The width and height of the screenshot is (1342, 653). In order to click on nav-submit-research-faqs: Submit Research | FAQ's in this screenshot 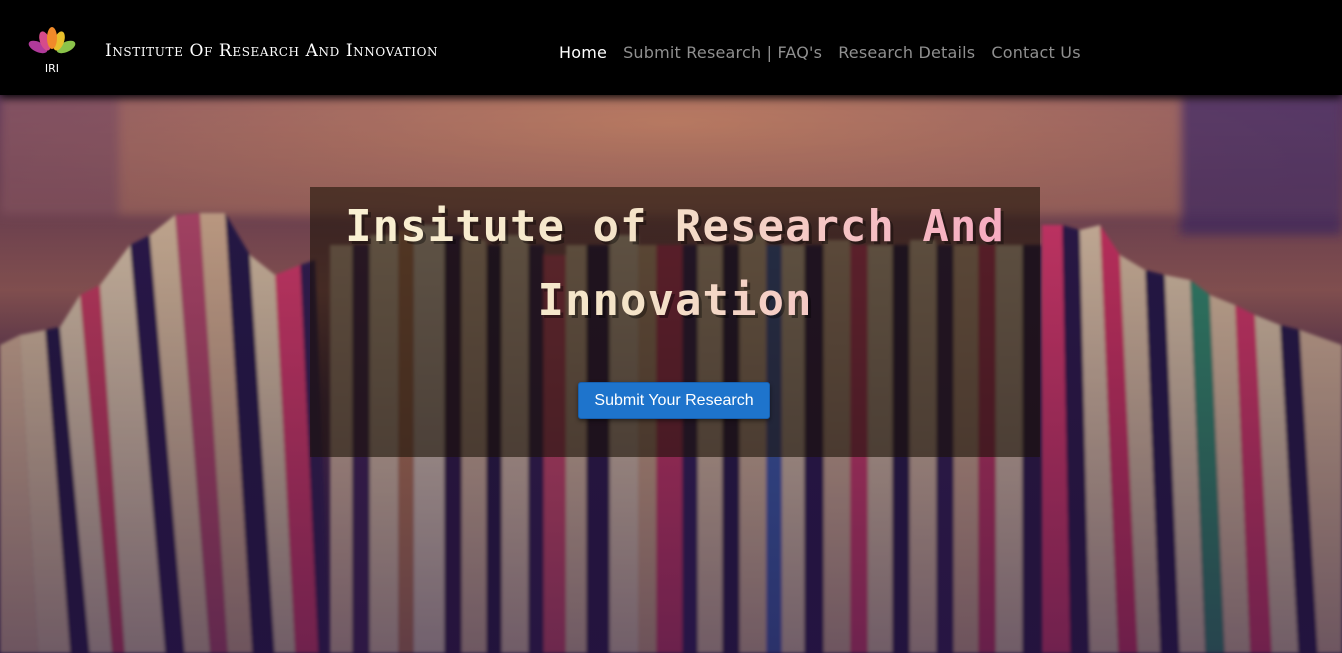, I will do `click(722, 52)`.